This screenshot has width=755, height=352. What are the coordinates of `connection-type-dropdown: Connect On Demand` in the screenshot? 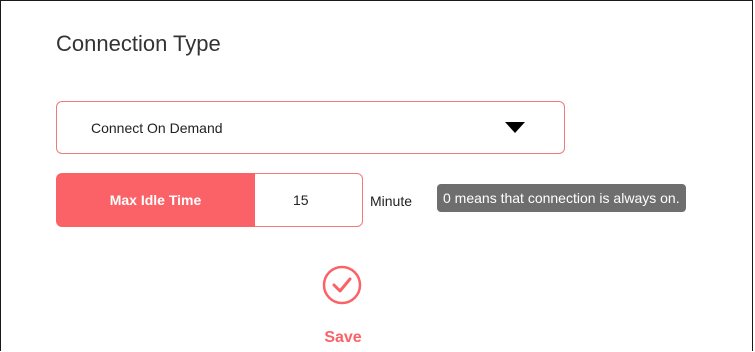 It's located at (310, 127).